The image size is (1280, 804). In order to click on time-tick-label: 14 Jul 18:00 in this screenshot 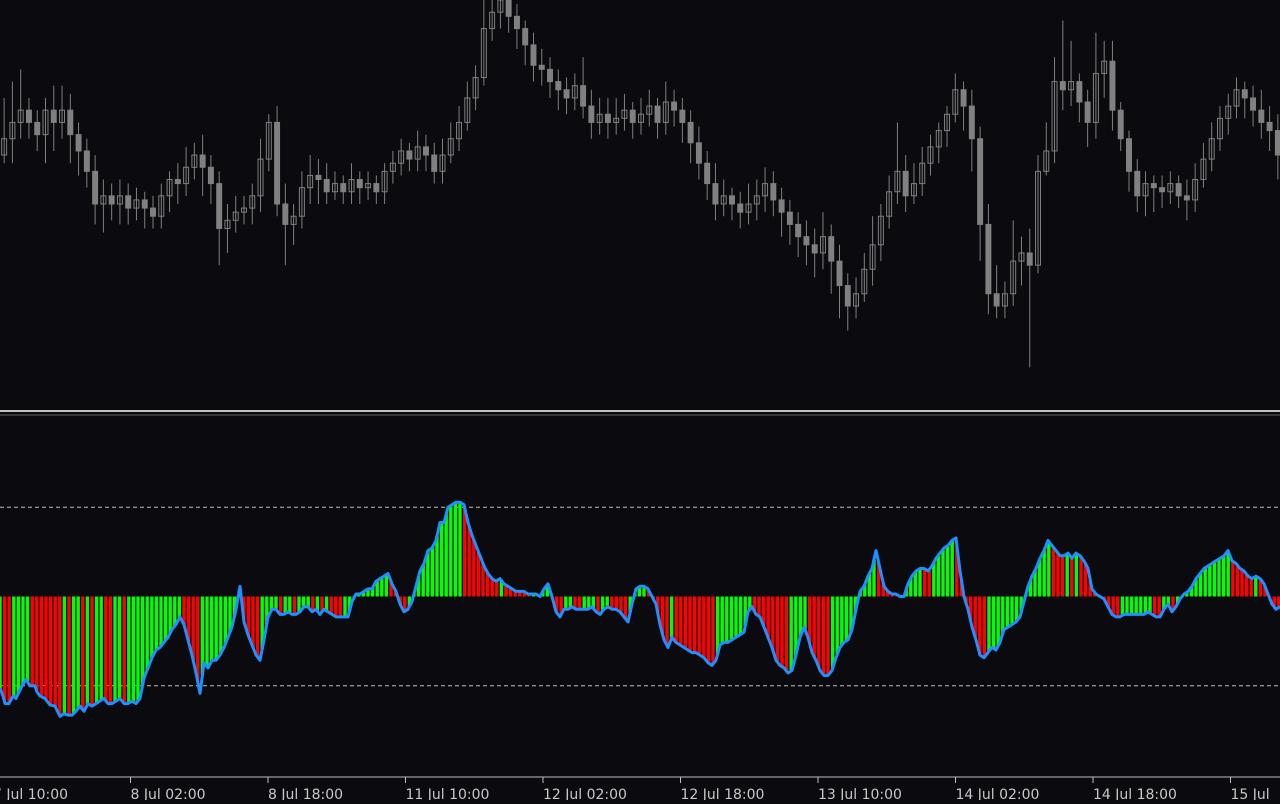, I will do `click(1135, 793)`.